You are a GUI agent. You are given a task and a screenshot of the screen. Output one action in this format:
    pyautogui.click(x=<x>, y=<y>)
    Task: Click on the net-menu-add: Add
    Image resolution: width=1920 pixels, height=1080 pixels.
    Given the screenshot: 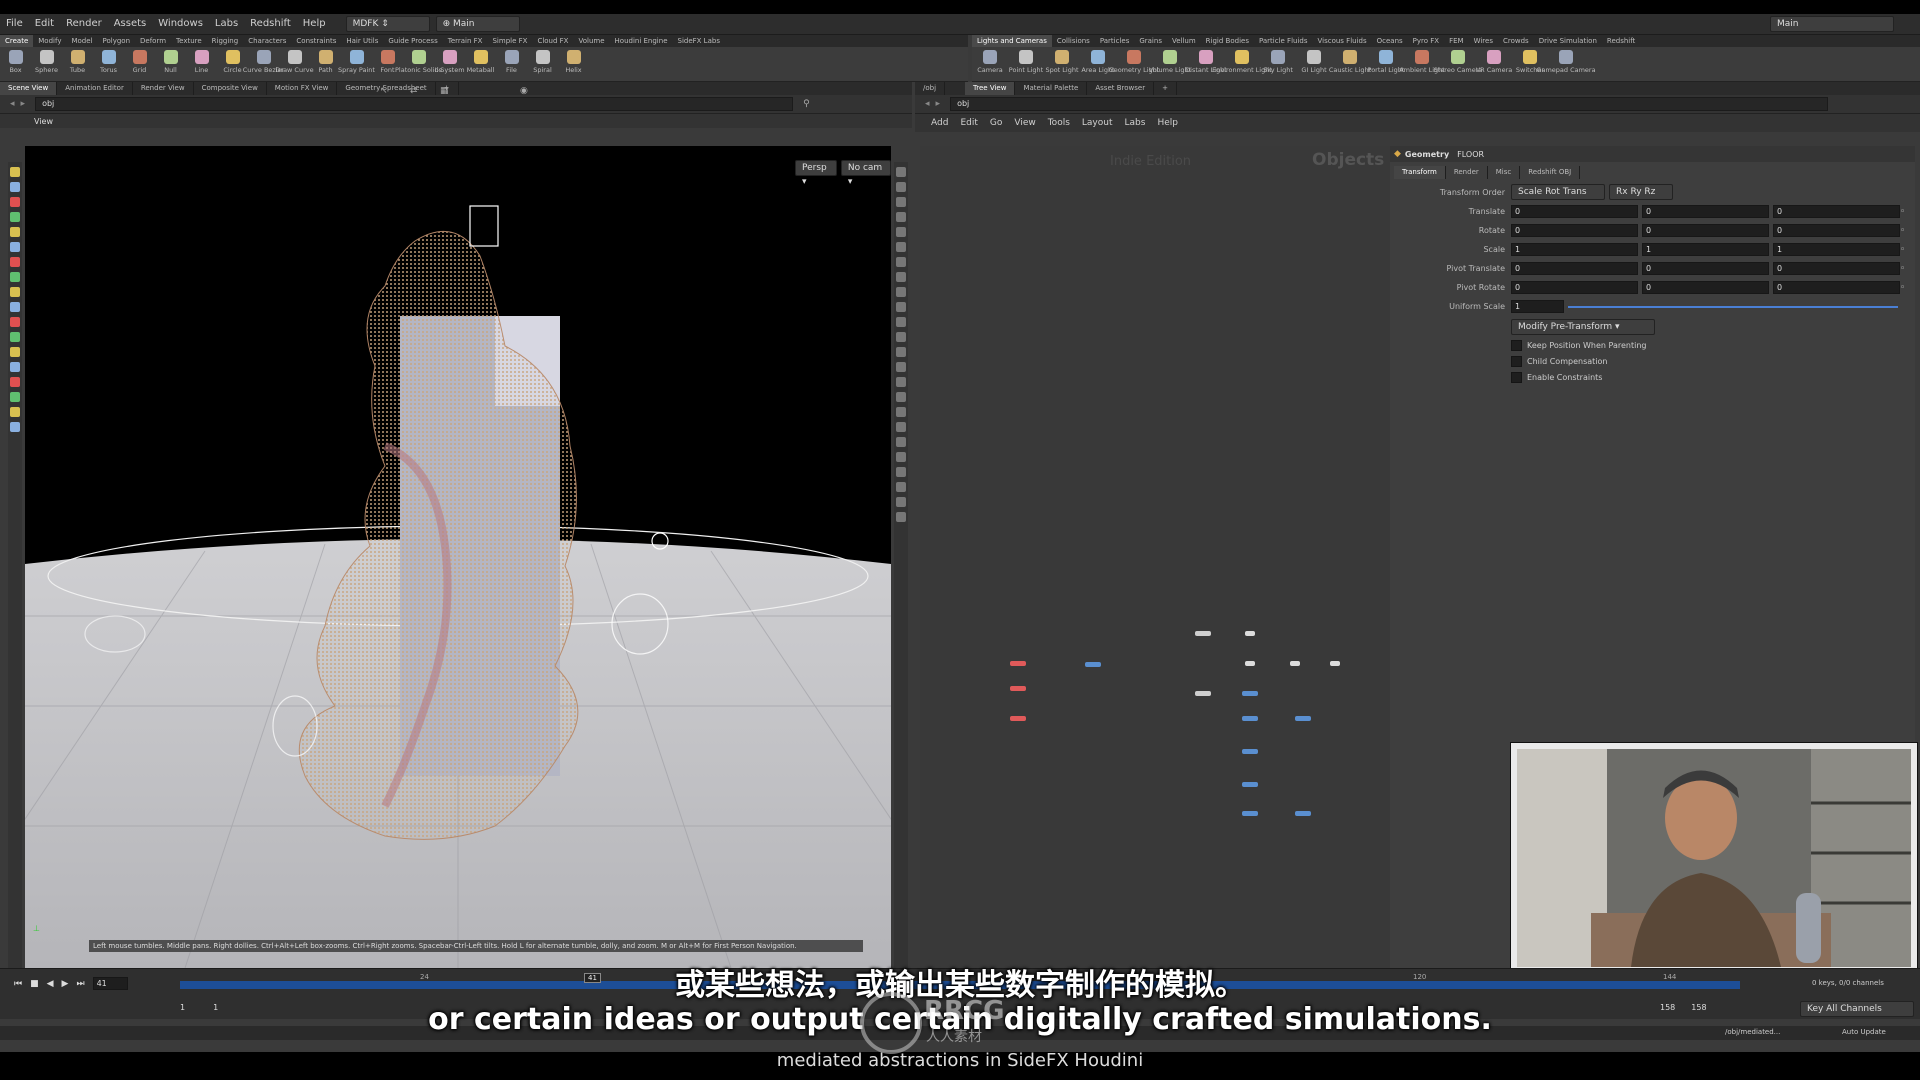 What is the action you would take?
    pyautogui.click(x=939, y=123)
    